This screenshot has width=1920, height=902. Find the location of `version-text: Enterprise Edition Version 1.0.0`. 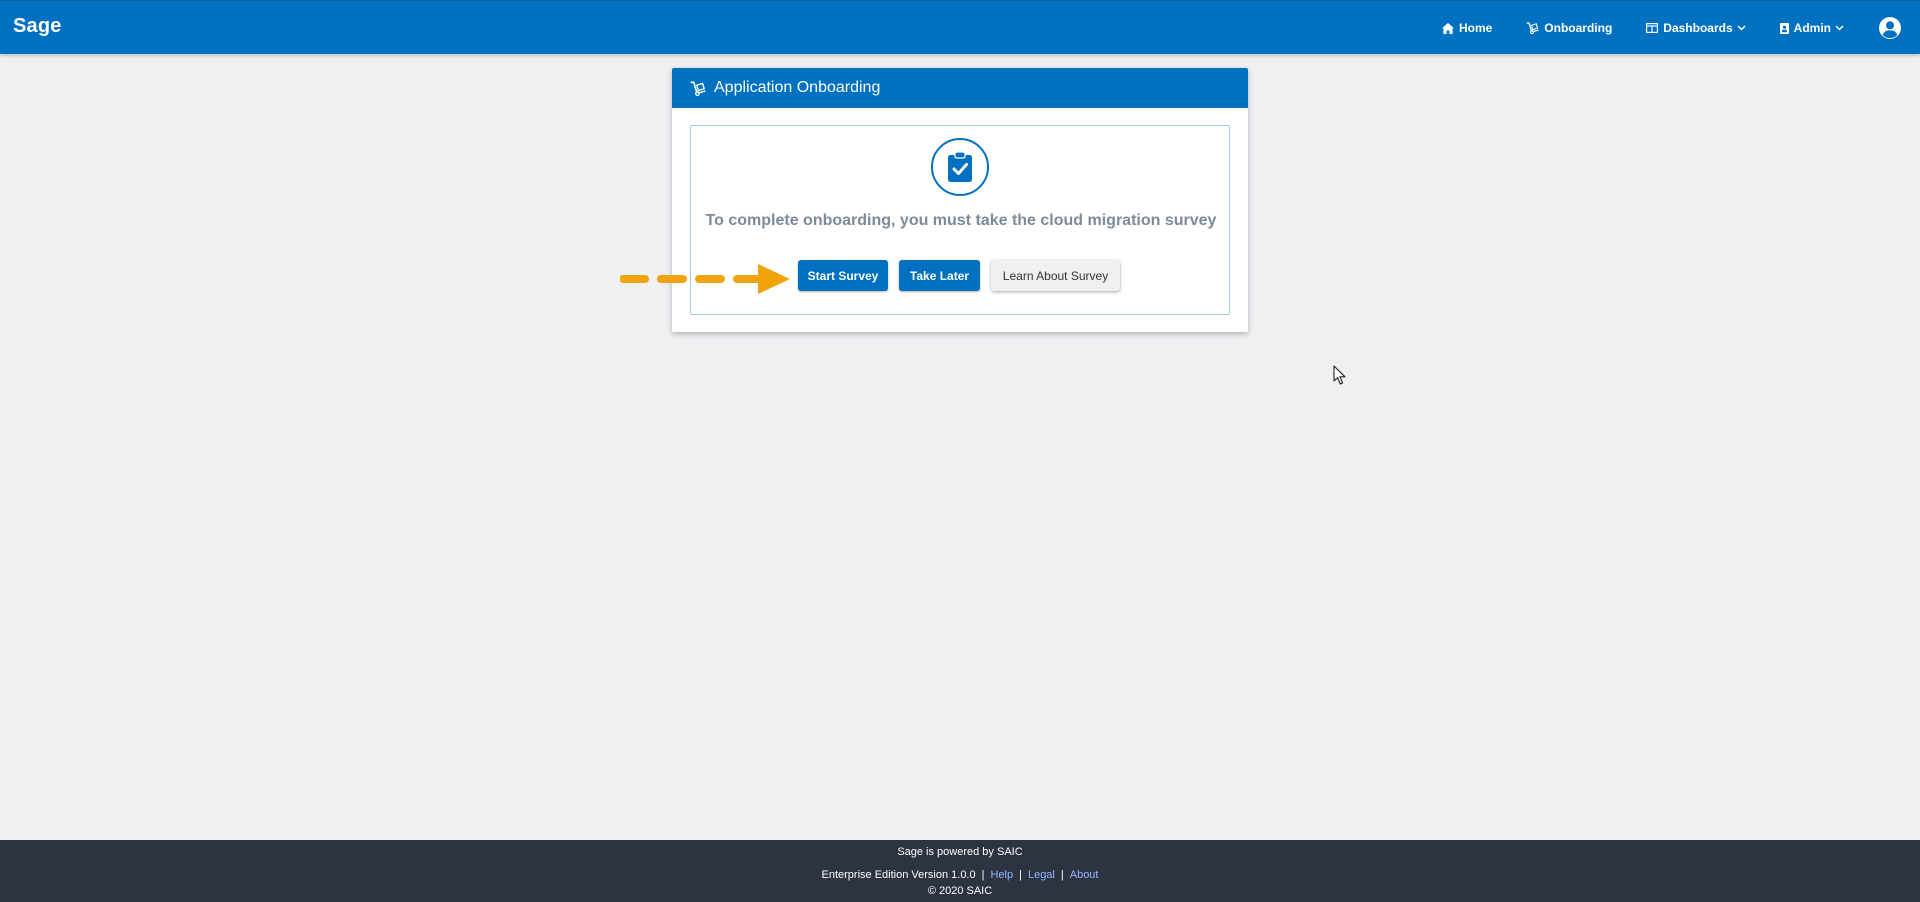

version-text: Enterprise Edition Version 1.0.0 is located at coordinates (898, 875).